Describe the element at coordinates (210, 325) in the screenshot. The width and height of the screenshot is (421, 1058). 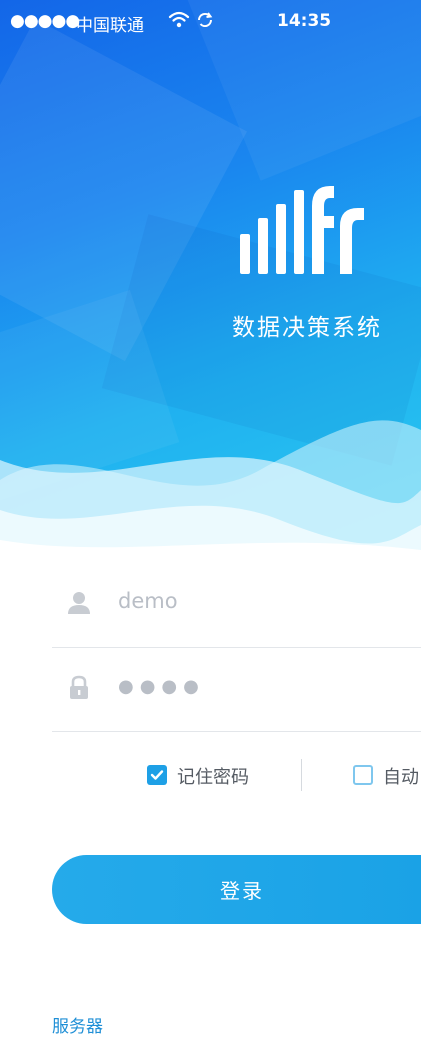
I see `app-title: 数据决策系统` at that location.